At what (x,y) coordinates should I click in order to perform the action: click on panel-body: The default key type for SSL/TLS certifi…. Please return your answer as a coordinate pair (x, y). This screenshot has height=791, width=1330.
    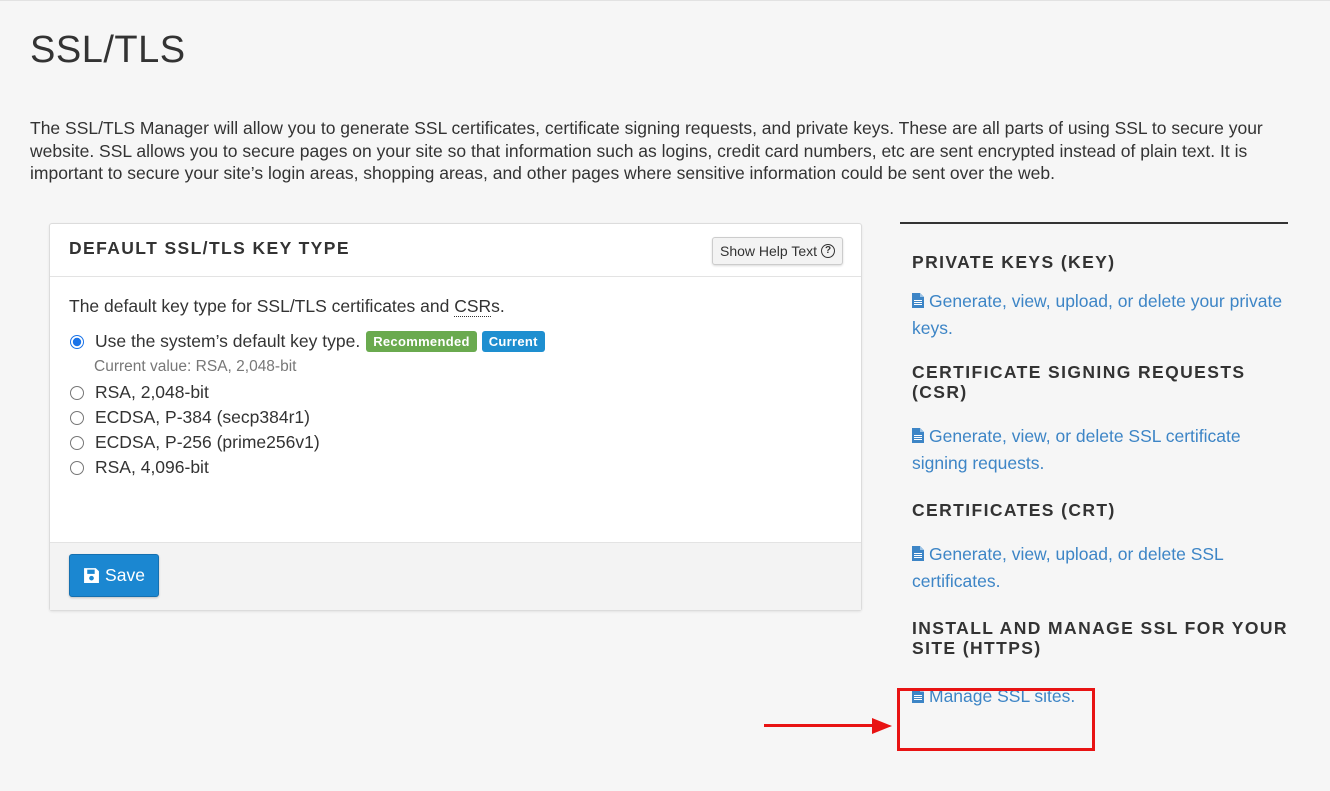
    Looking at the image, I should click on (455, 388).